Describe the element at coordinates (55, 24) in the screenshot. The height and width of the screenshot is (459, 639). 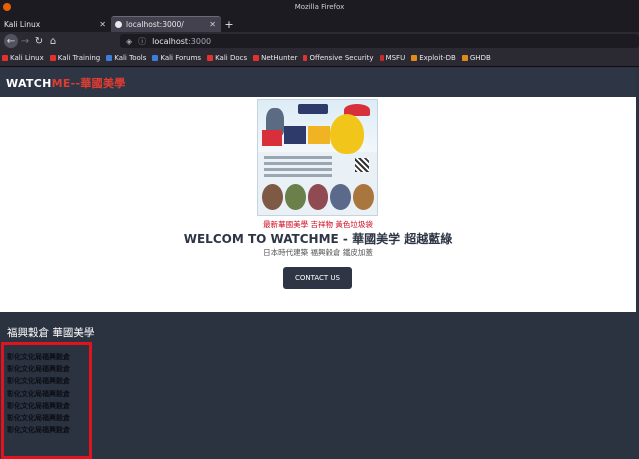
I see `tab-kali-linux: Kali Linux ✕` at that location.